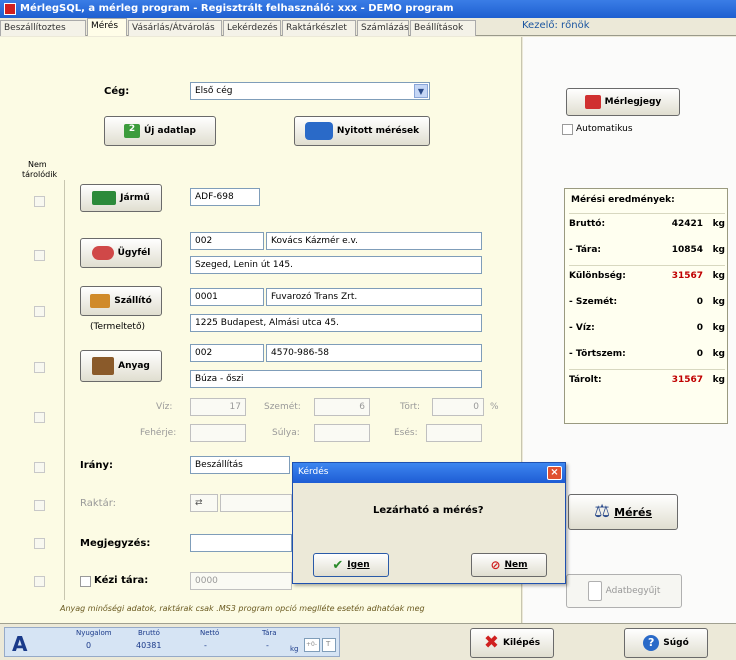  I want to click on help-button: ? Súgó, so click(666, 643).